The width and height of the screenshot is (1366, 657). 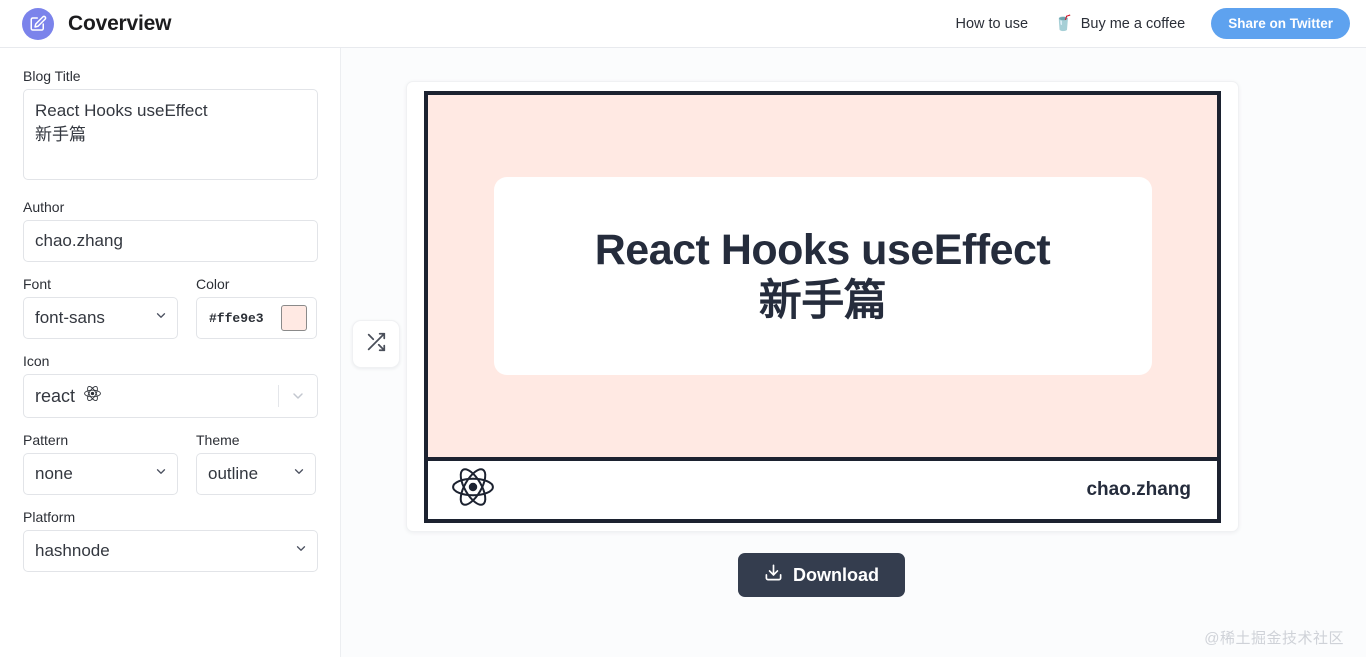 I want to click on font-label: Font, so click(x=37, y=284).